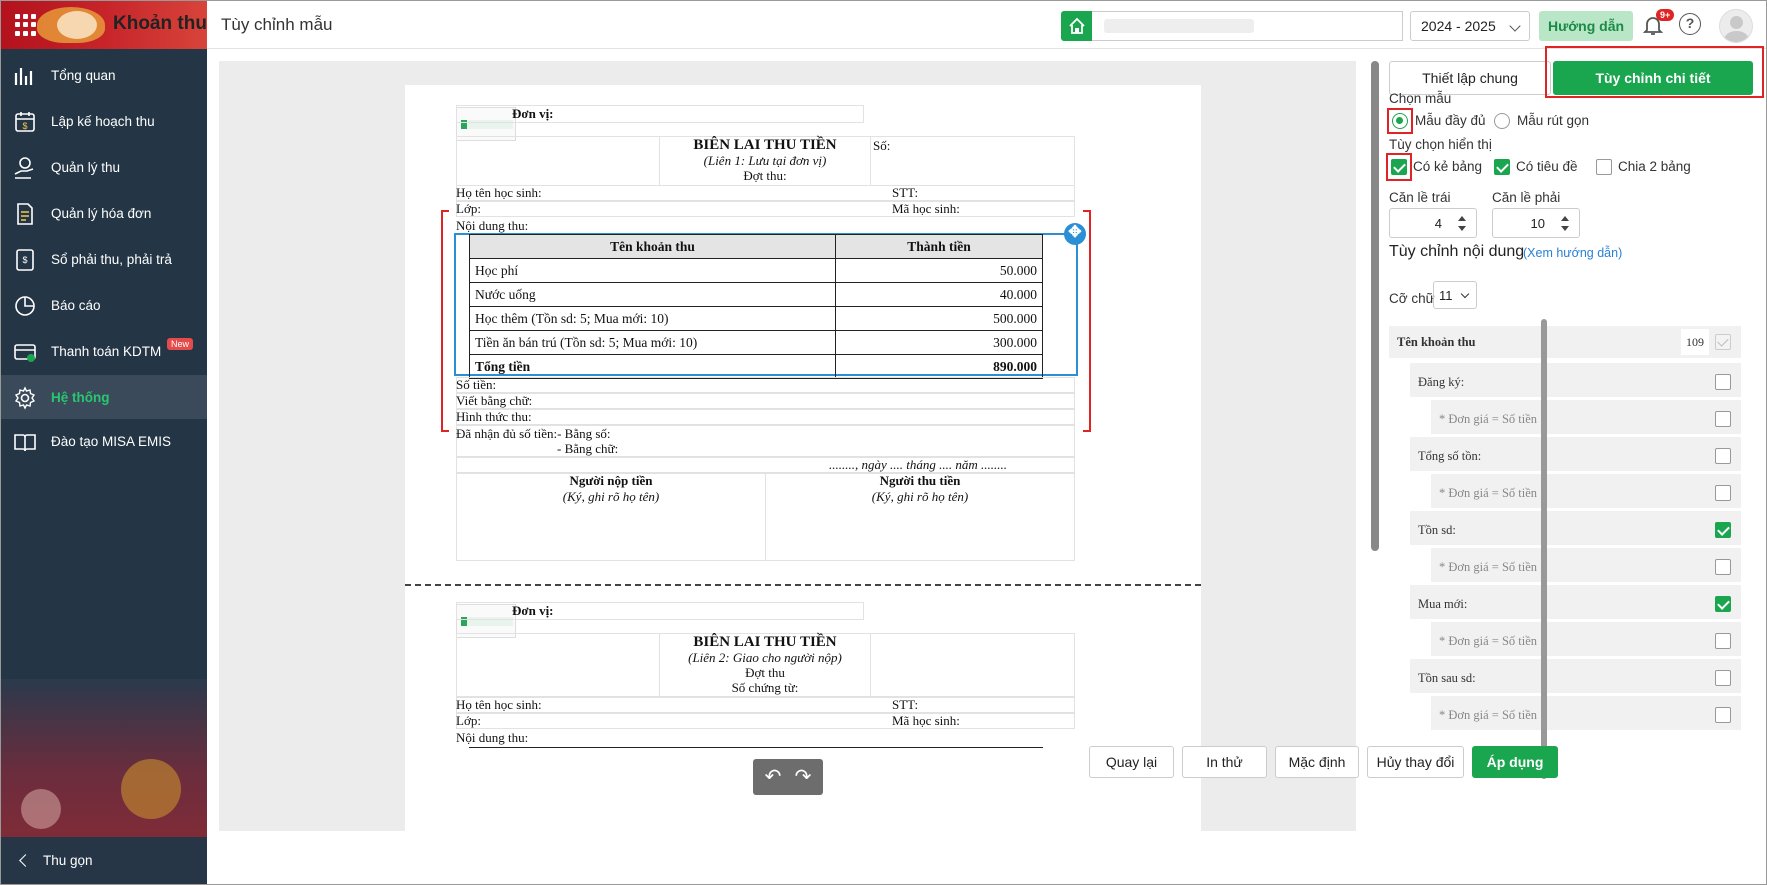 Image resolution: width=1767 pixels, height=885 pixels. What do you see at coordinates (1575, 454) in the screenshot?
I see `field-row: Tổng số tồn:` at bounding box center [1575, 454].